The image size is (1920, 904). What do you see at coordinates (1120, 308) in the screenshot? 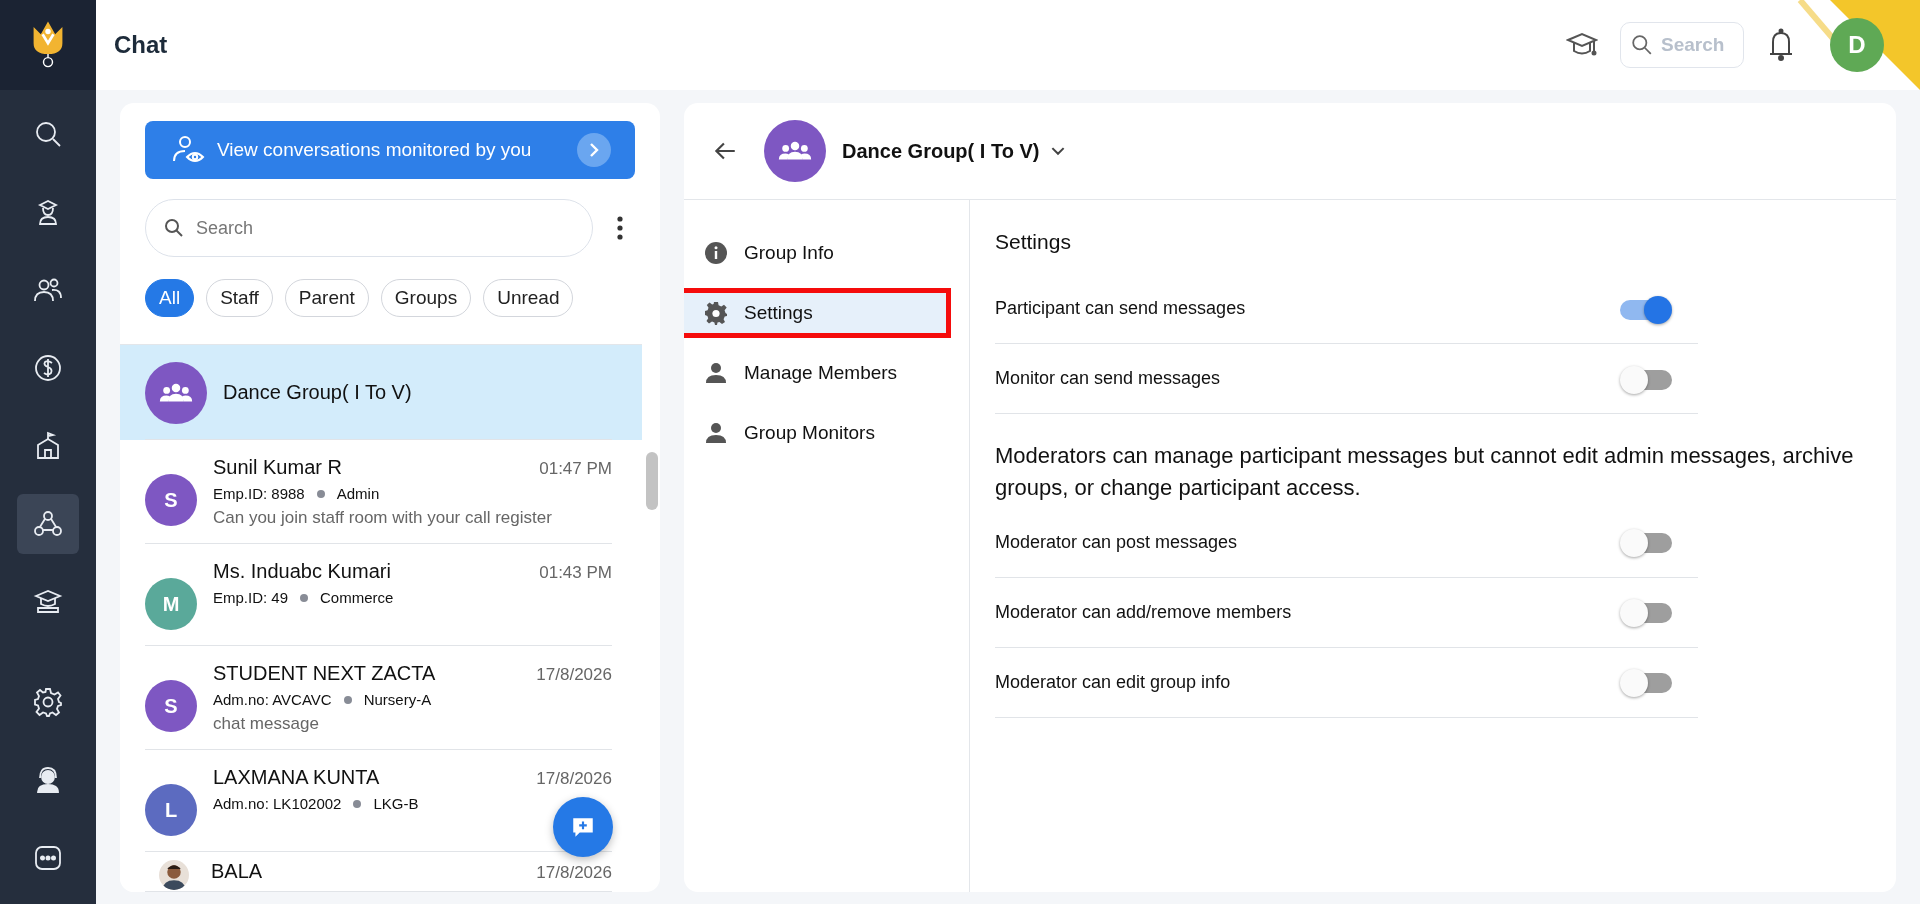
I see `setting-label: Participant can send messages` at bounding box center [1120, 308].